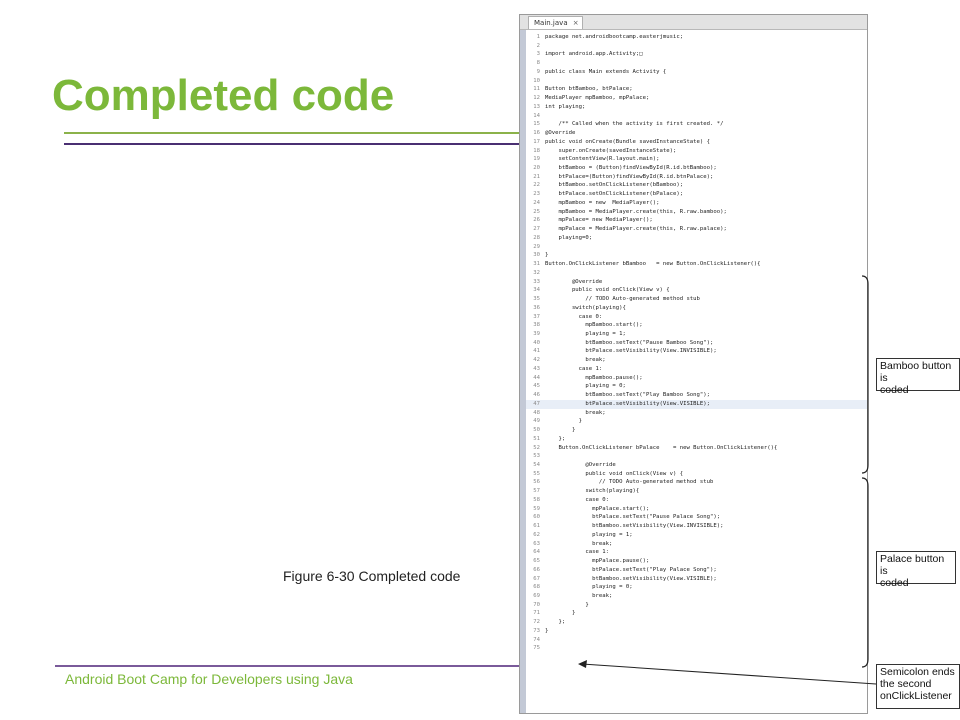  I want to click on palace-bracket, so click(865, 572).